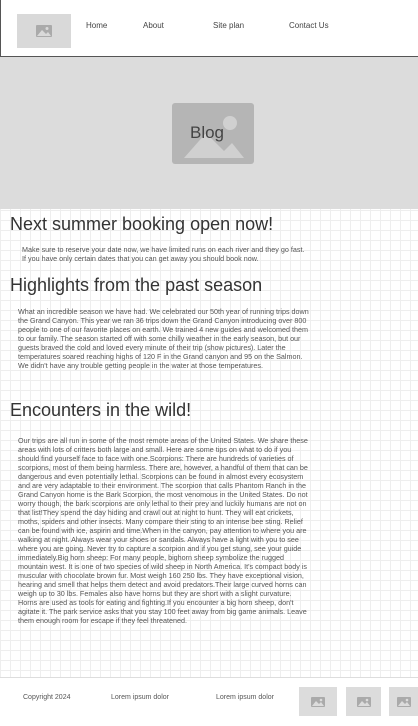 The width and height of the screenshot is (418, 726). What do you see at coordinates (136, 285) in the screenshot?
I see `section-heading-highlights: Highlights from the past season` at bounding box center [136, 285].